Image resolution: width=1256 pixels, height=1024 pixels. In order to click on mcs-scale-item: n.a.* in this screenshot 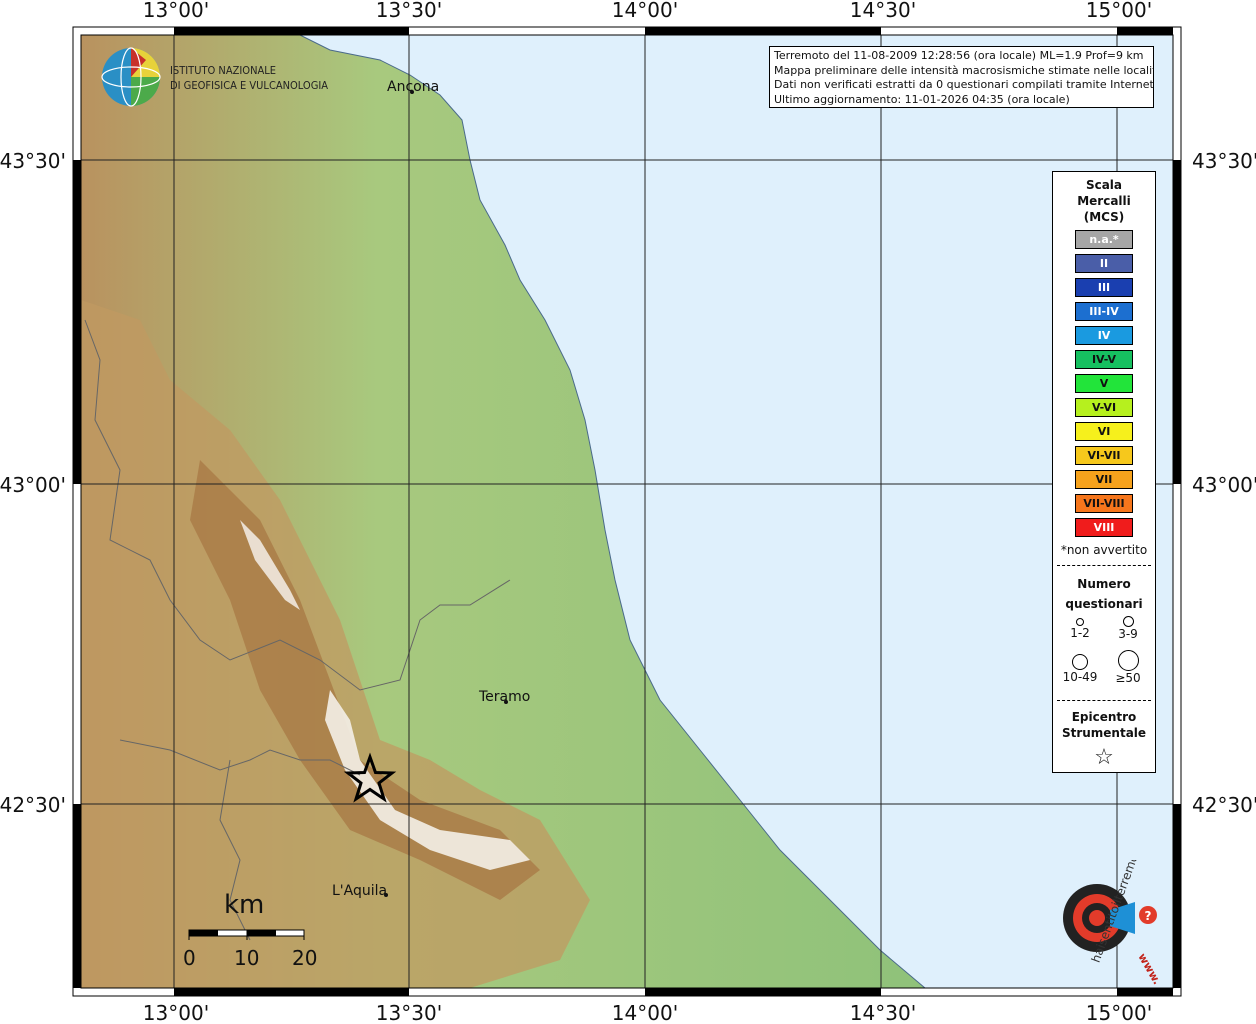, I will do `click(1104, 239)`.